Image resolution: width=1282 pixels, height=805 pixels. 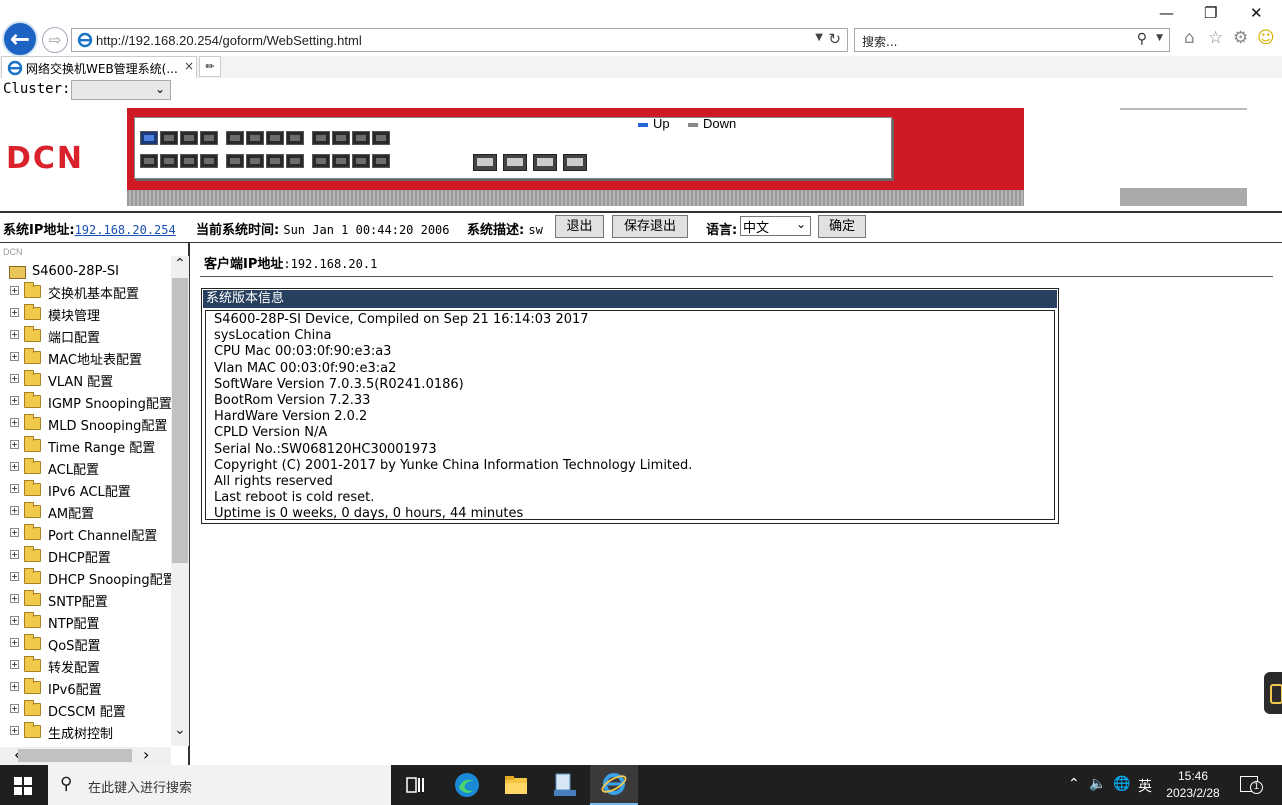 I want to click on tree-item-label: IPv6 ACL配置, so click(x=89, y=490).